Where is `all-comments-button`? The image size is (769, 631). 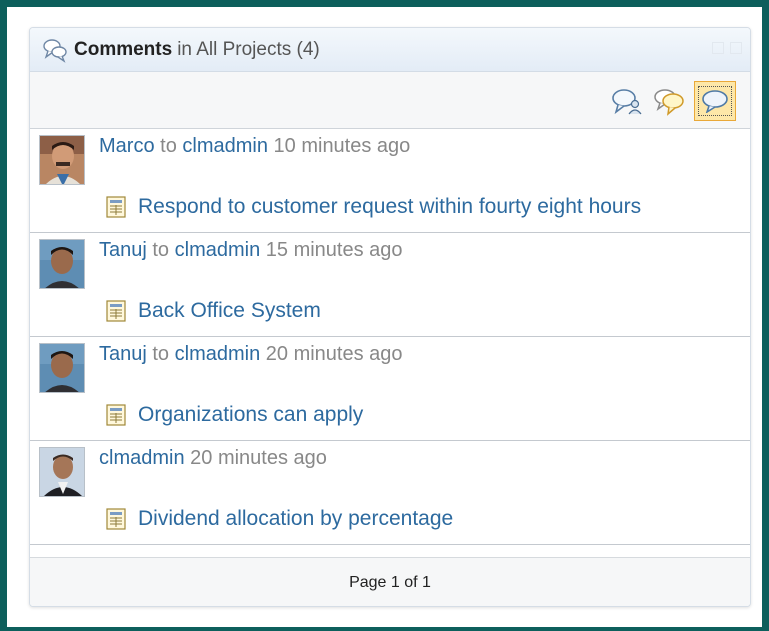 all-comments-button is located at coordinates (715, 101).